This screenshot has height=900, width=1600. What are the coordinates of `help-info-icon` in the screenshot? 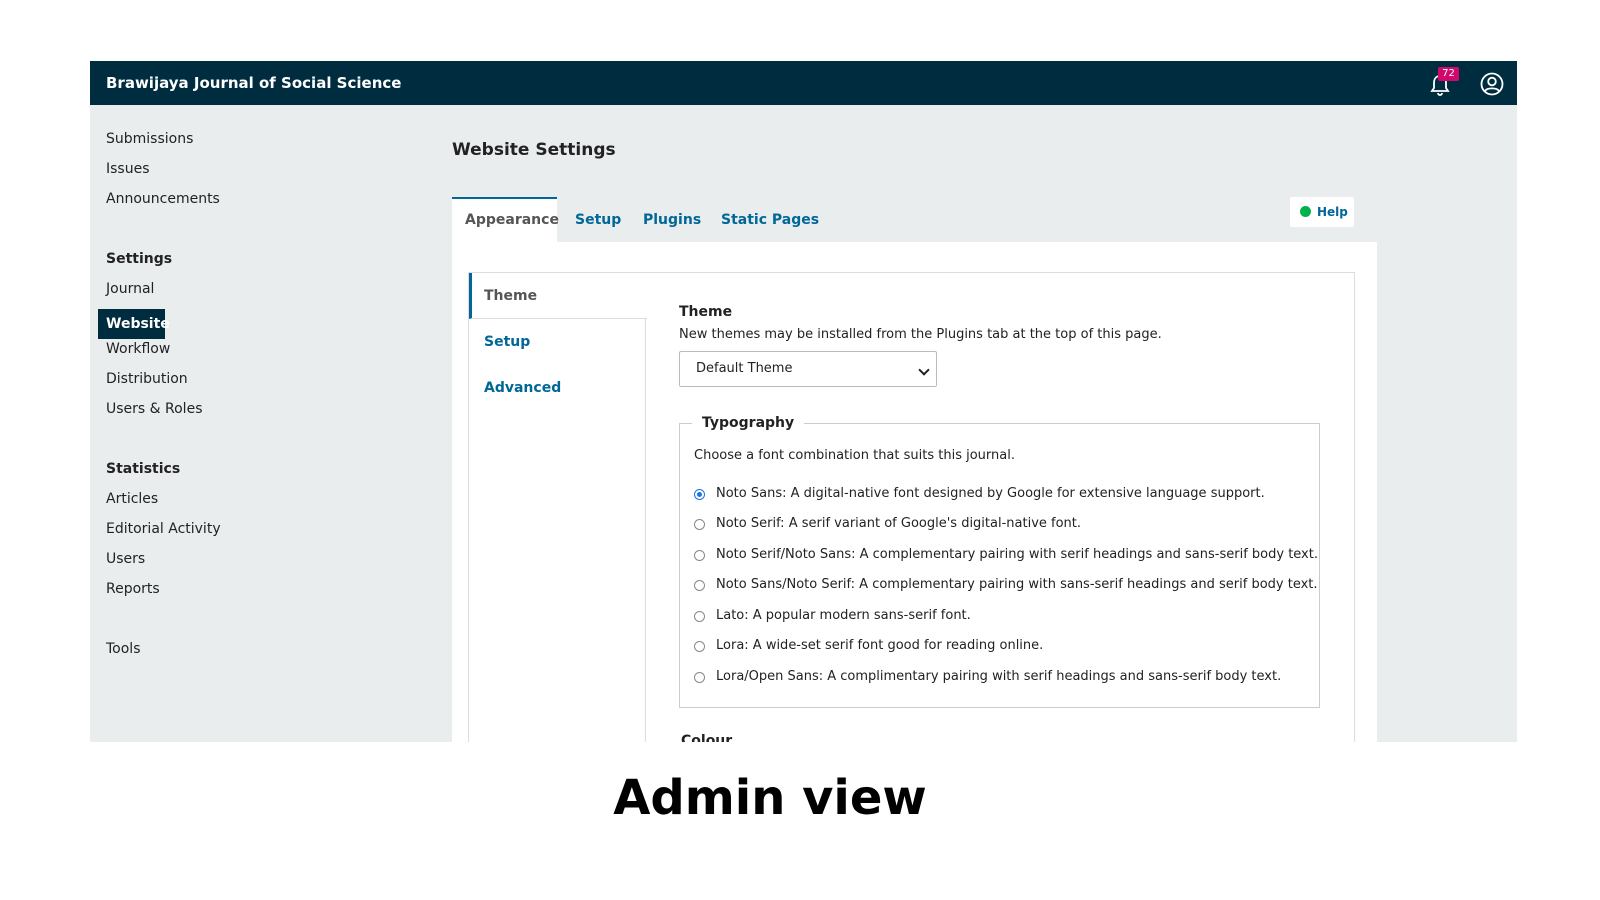 It's located at (1305, 211).